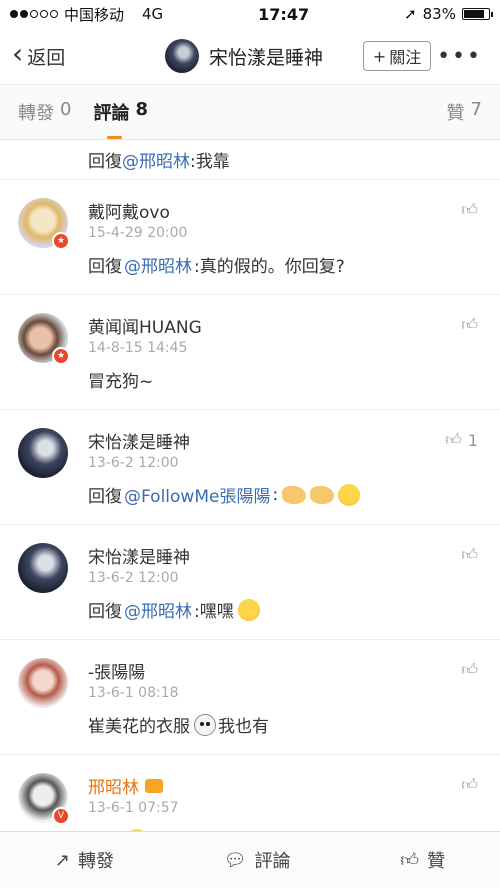  I want to click on tab-label: 轉發, so click(36, 113).